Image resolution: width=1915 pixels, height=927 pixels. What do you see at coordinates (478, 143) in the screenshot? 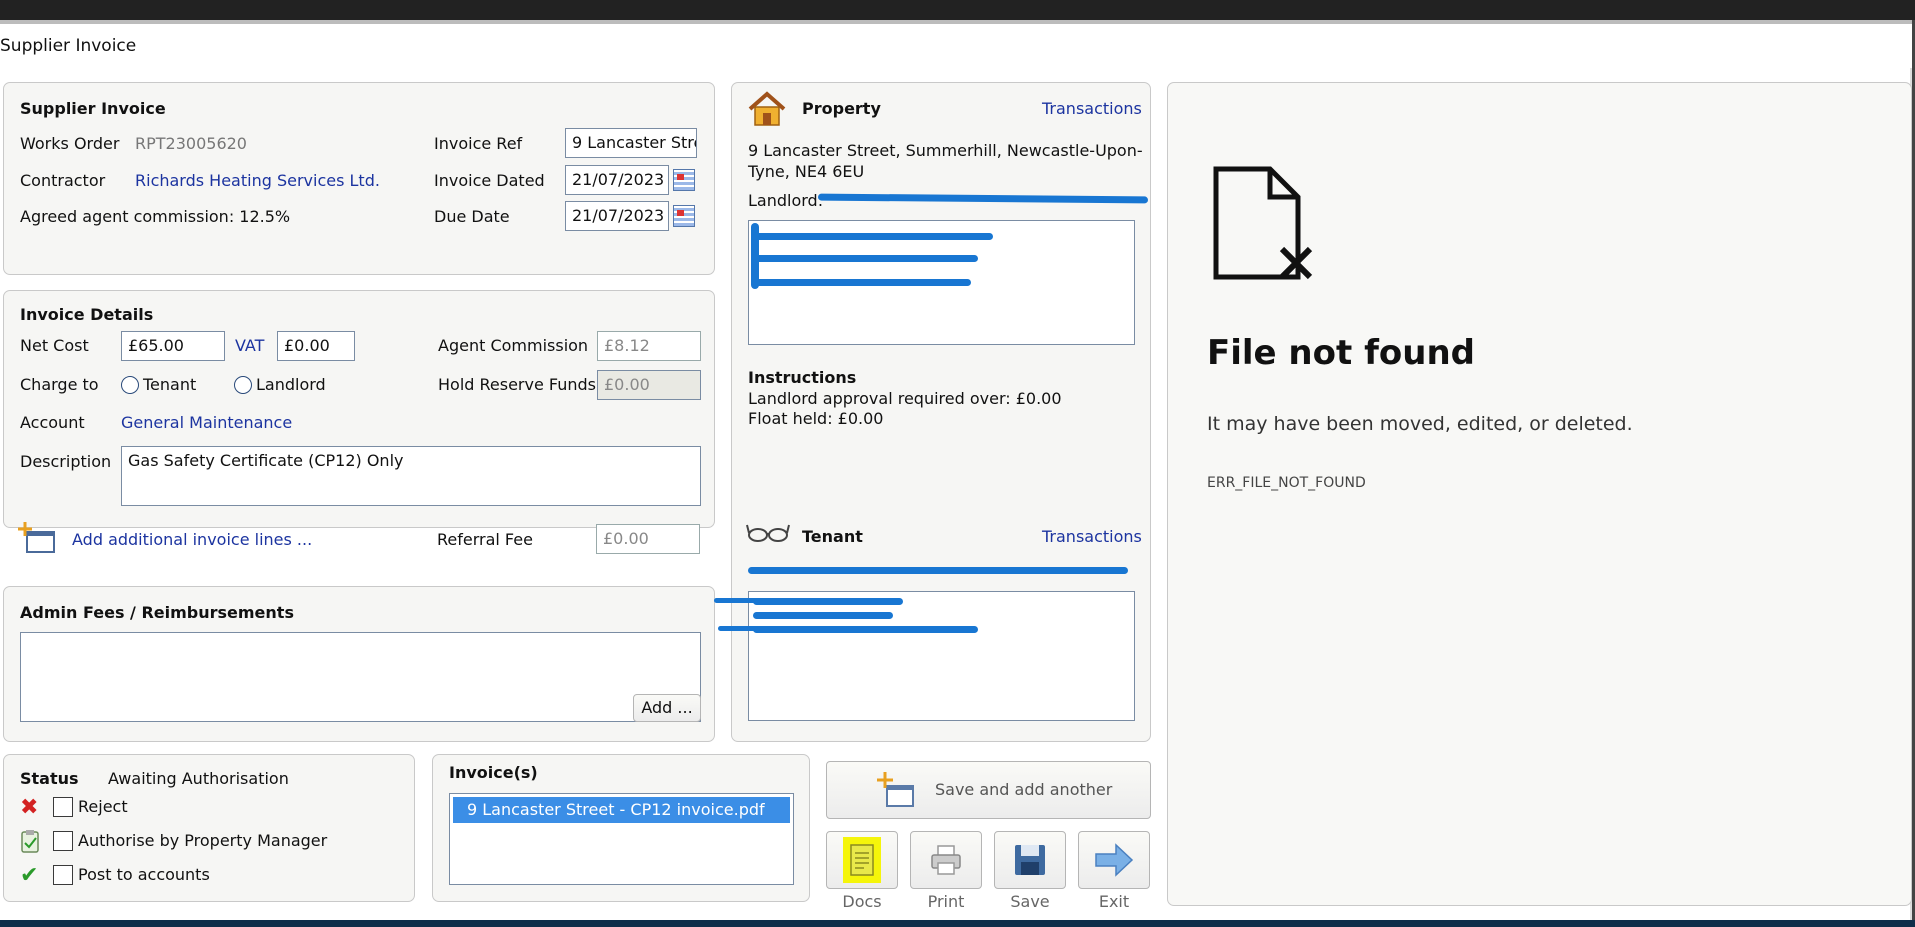
I see `invoice-ref-label: Invoice Ref` at bounding box center [478, 143].